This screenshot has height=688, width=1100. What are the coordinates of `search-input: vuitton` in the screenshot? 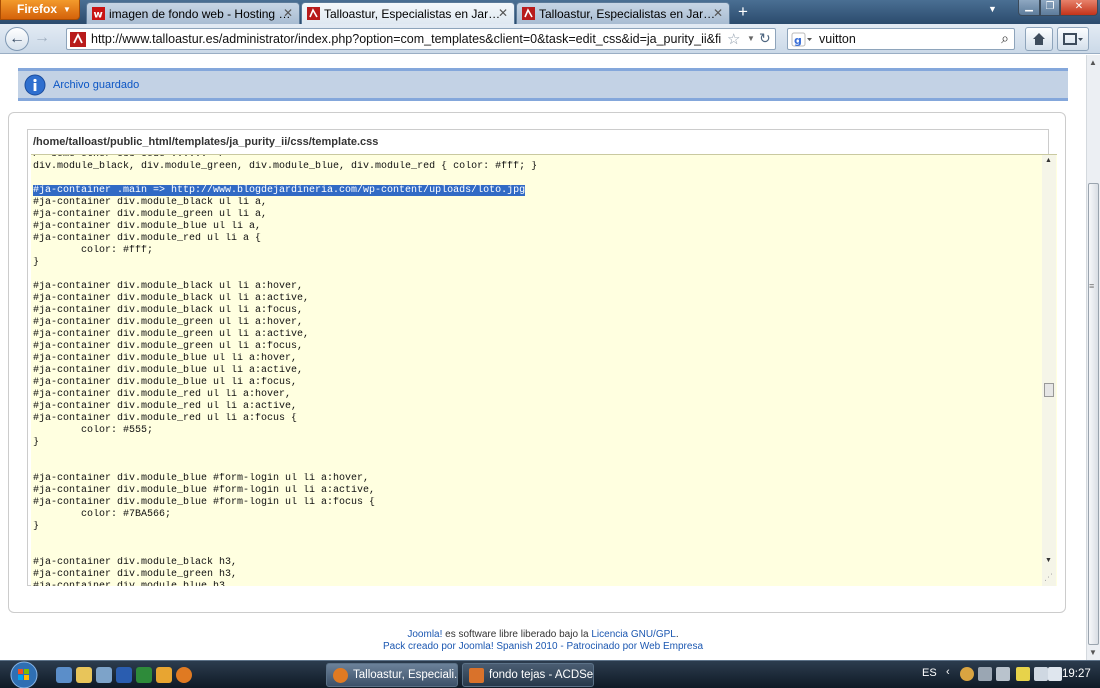 It's located at (837, 39).